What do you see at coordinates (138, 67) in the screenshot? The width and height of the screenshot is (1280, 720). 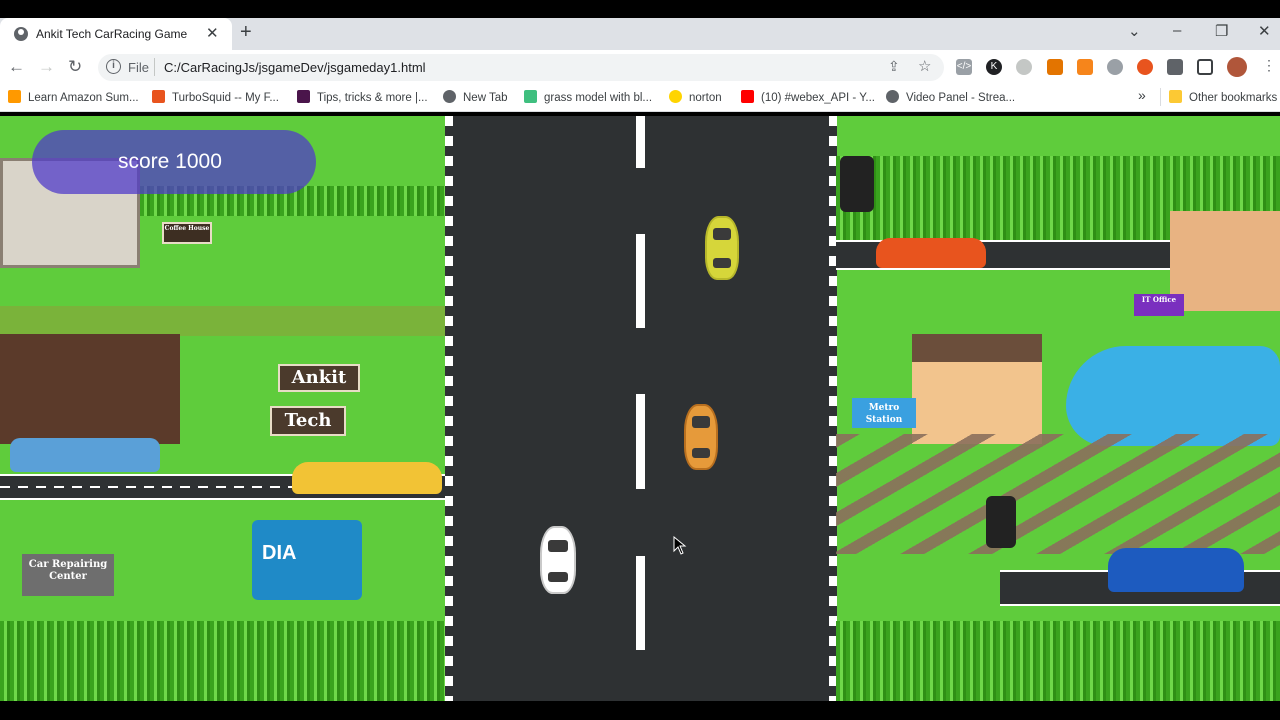 I see `url-scheme: File` at bounding box center [138, 67].